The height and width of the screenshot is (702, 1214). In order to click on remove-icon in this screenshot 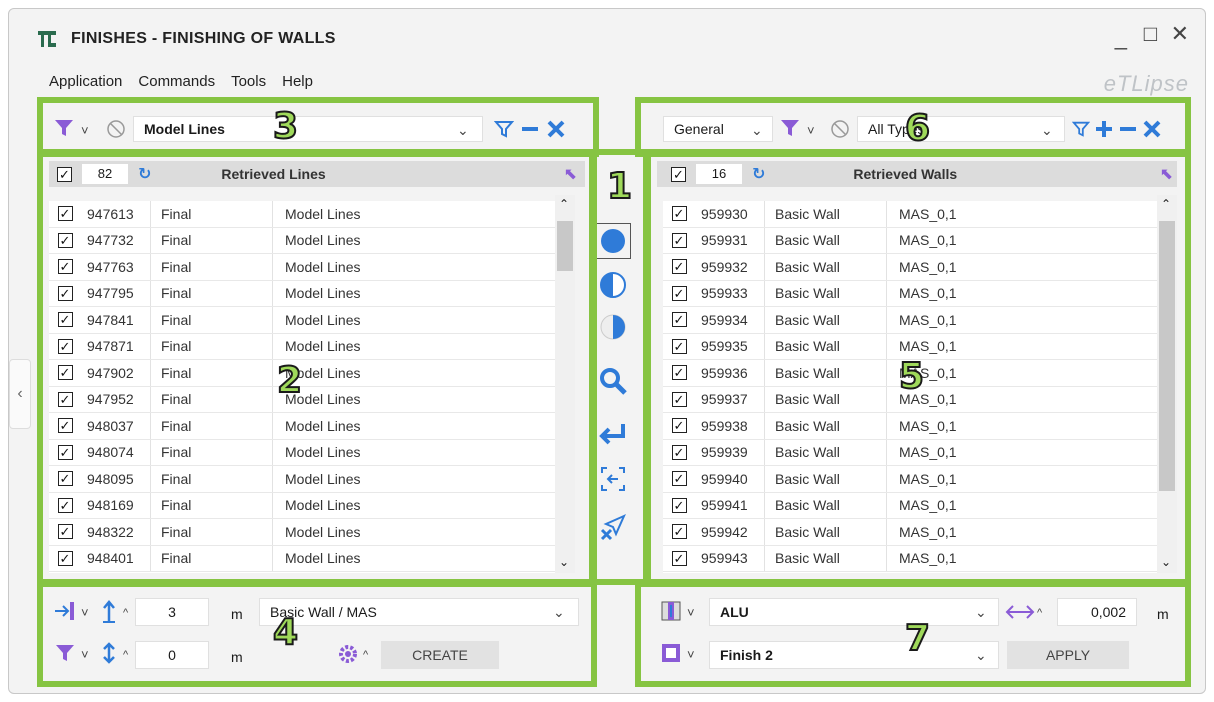, I will do `click(1128, 129)`.